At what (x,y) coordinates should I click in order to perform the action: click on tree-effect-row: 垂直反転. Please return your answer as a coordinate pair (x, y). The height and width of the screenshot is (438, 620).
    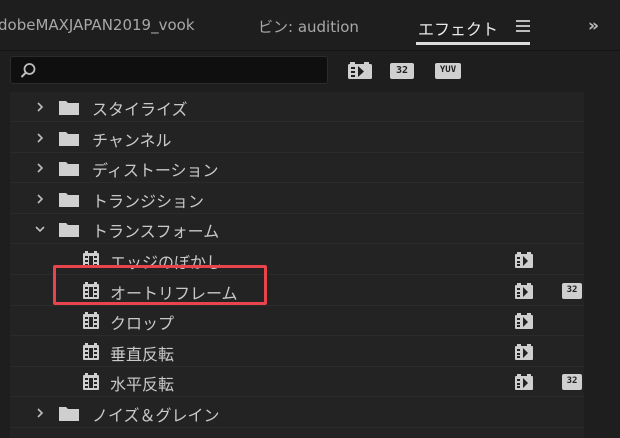
    Looking at the image, I should click on (297, 352).